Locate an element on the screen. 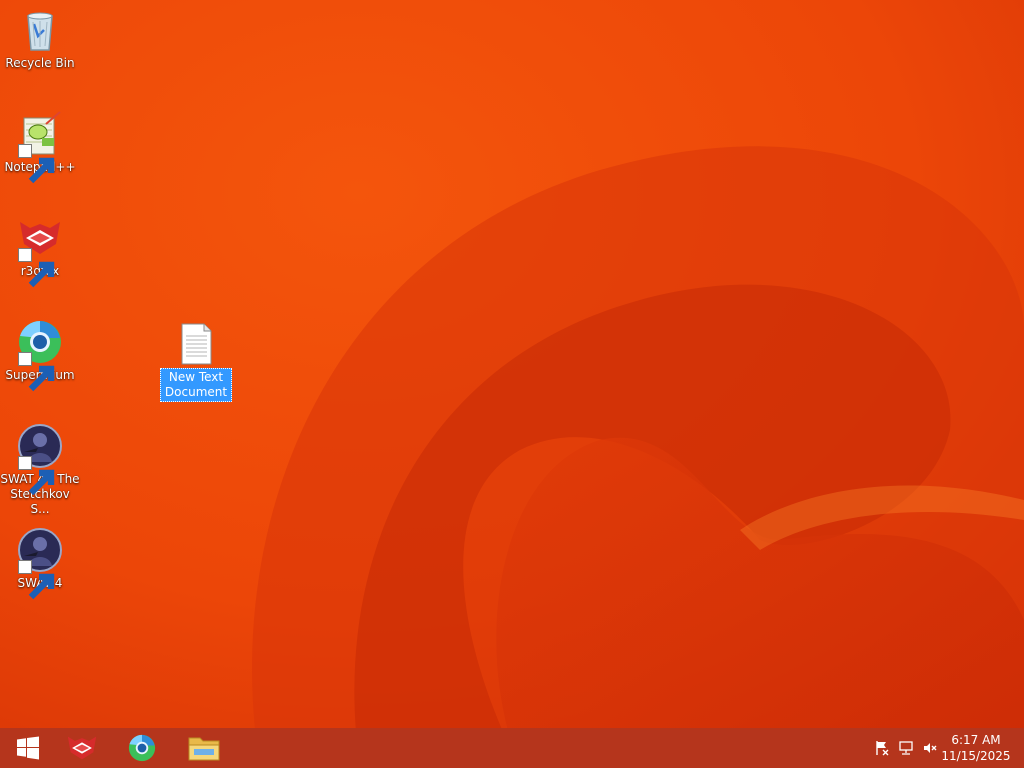 This screenshot has width=1024, height=768. swat4-stetchkov-icon is located at coordinates (40, 459).